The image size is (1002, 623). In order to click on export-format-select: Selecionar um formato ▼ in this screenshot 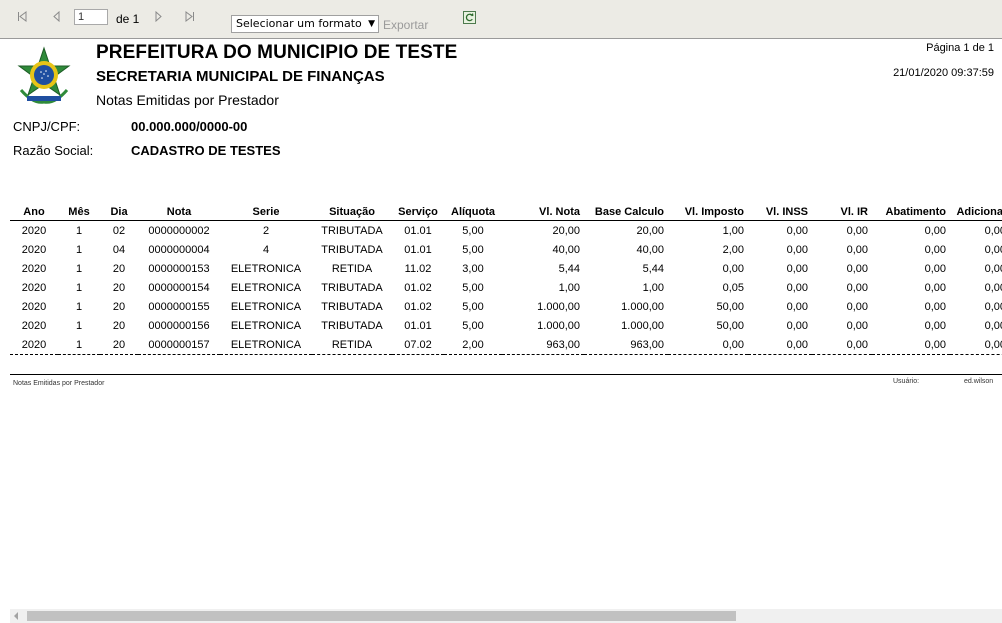, I will do `click(305, 24)`.